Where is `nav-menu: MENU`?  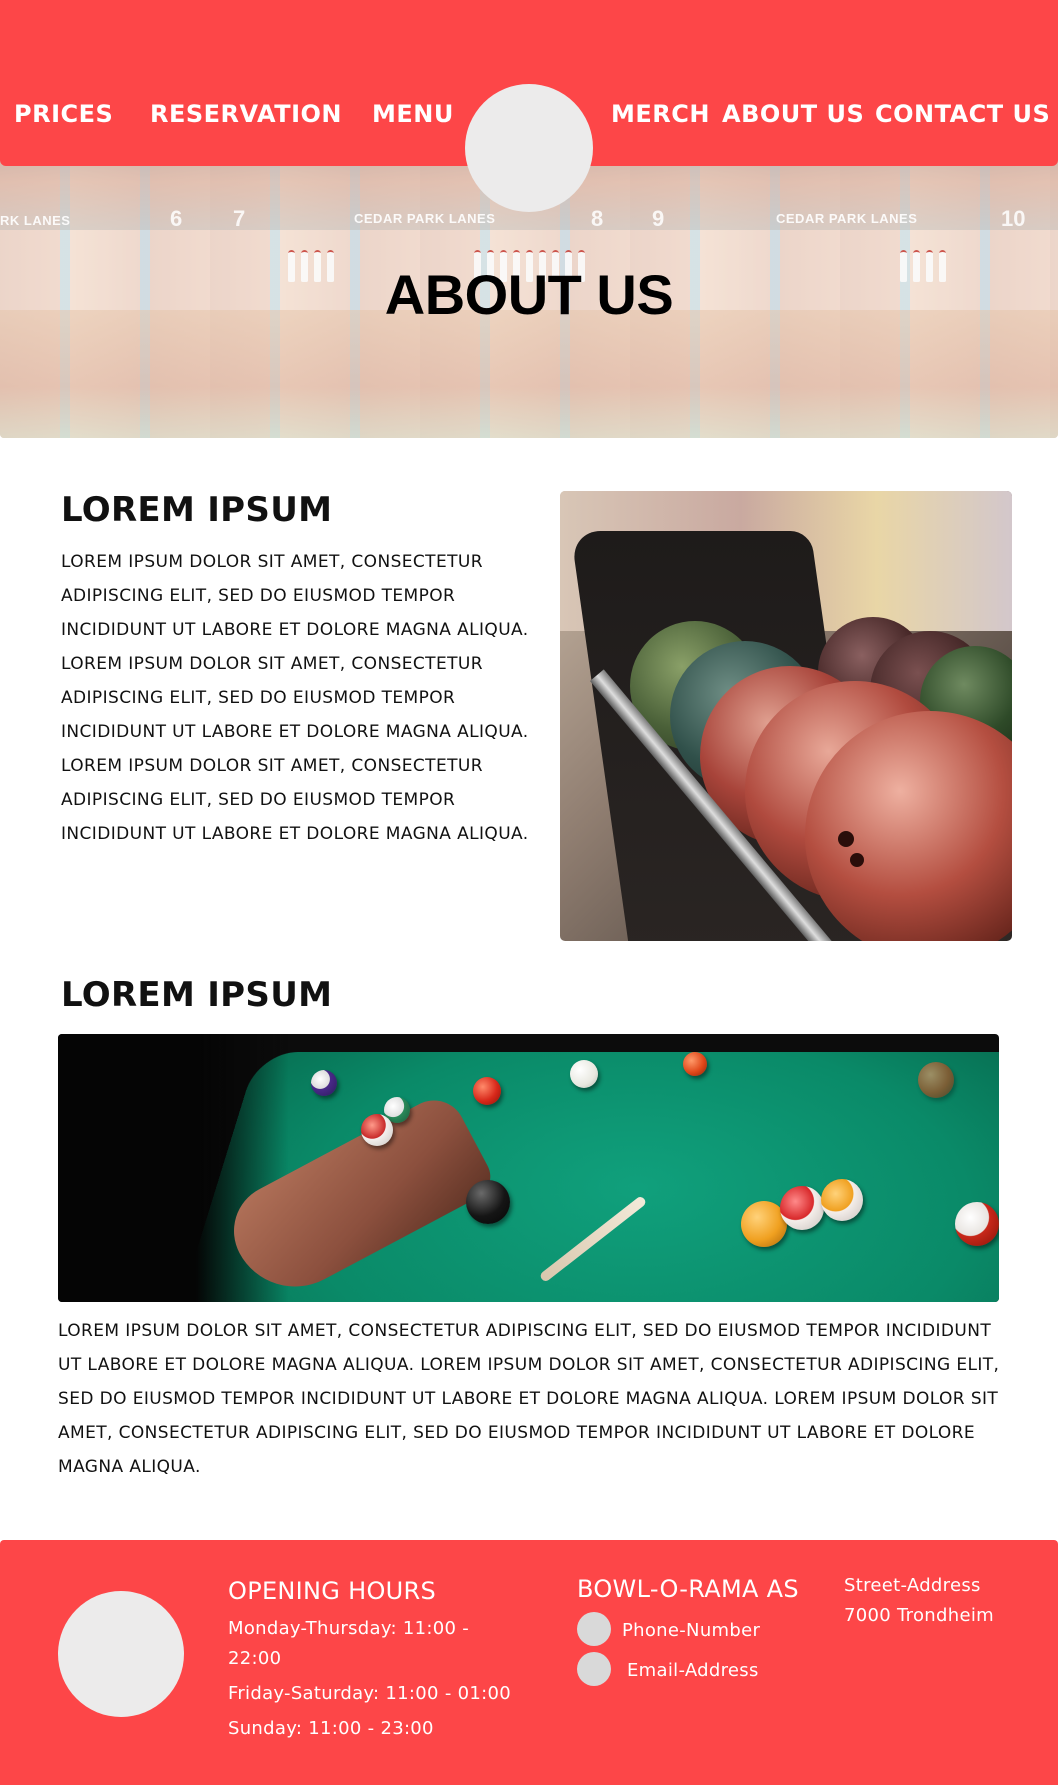 nav-menu: MENU is located at coordinates (413, 114).